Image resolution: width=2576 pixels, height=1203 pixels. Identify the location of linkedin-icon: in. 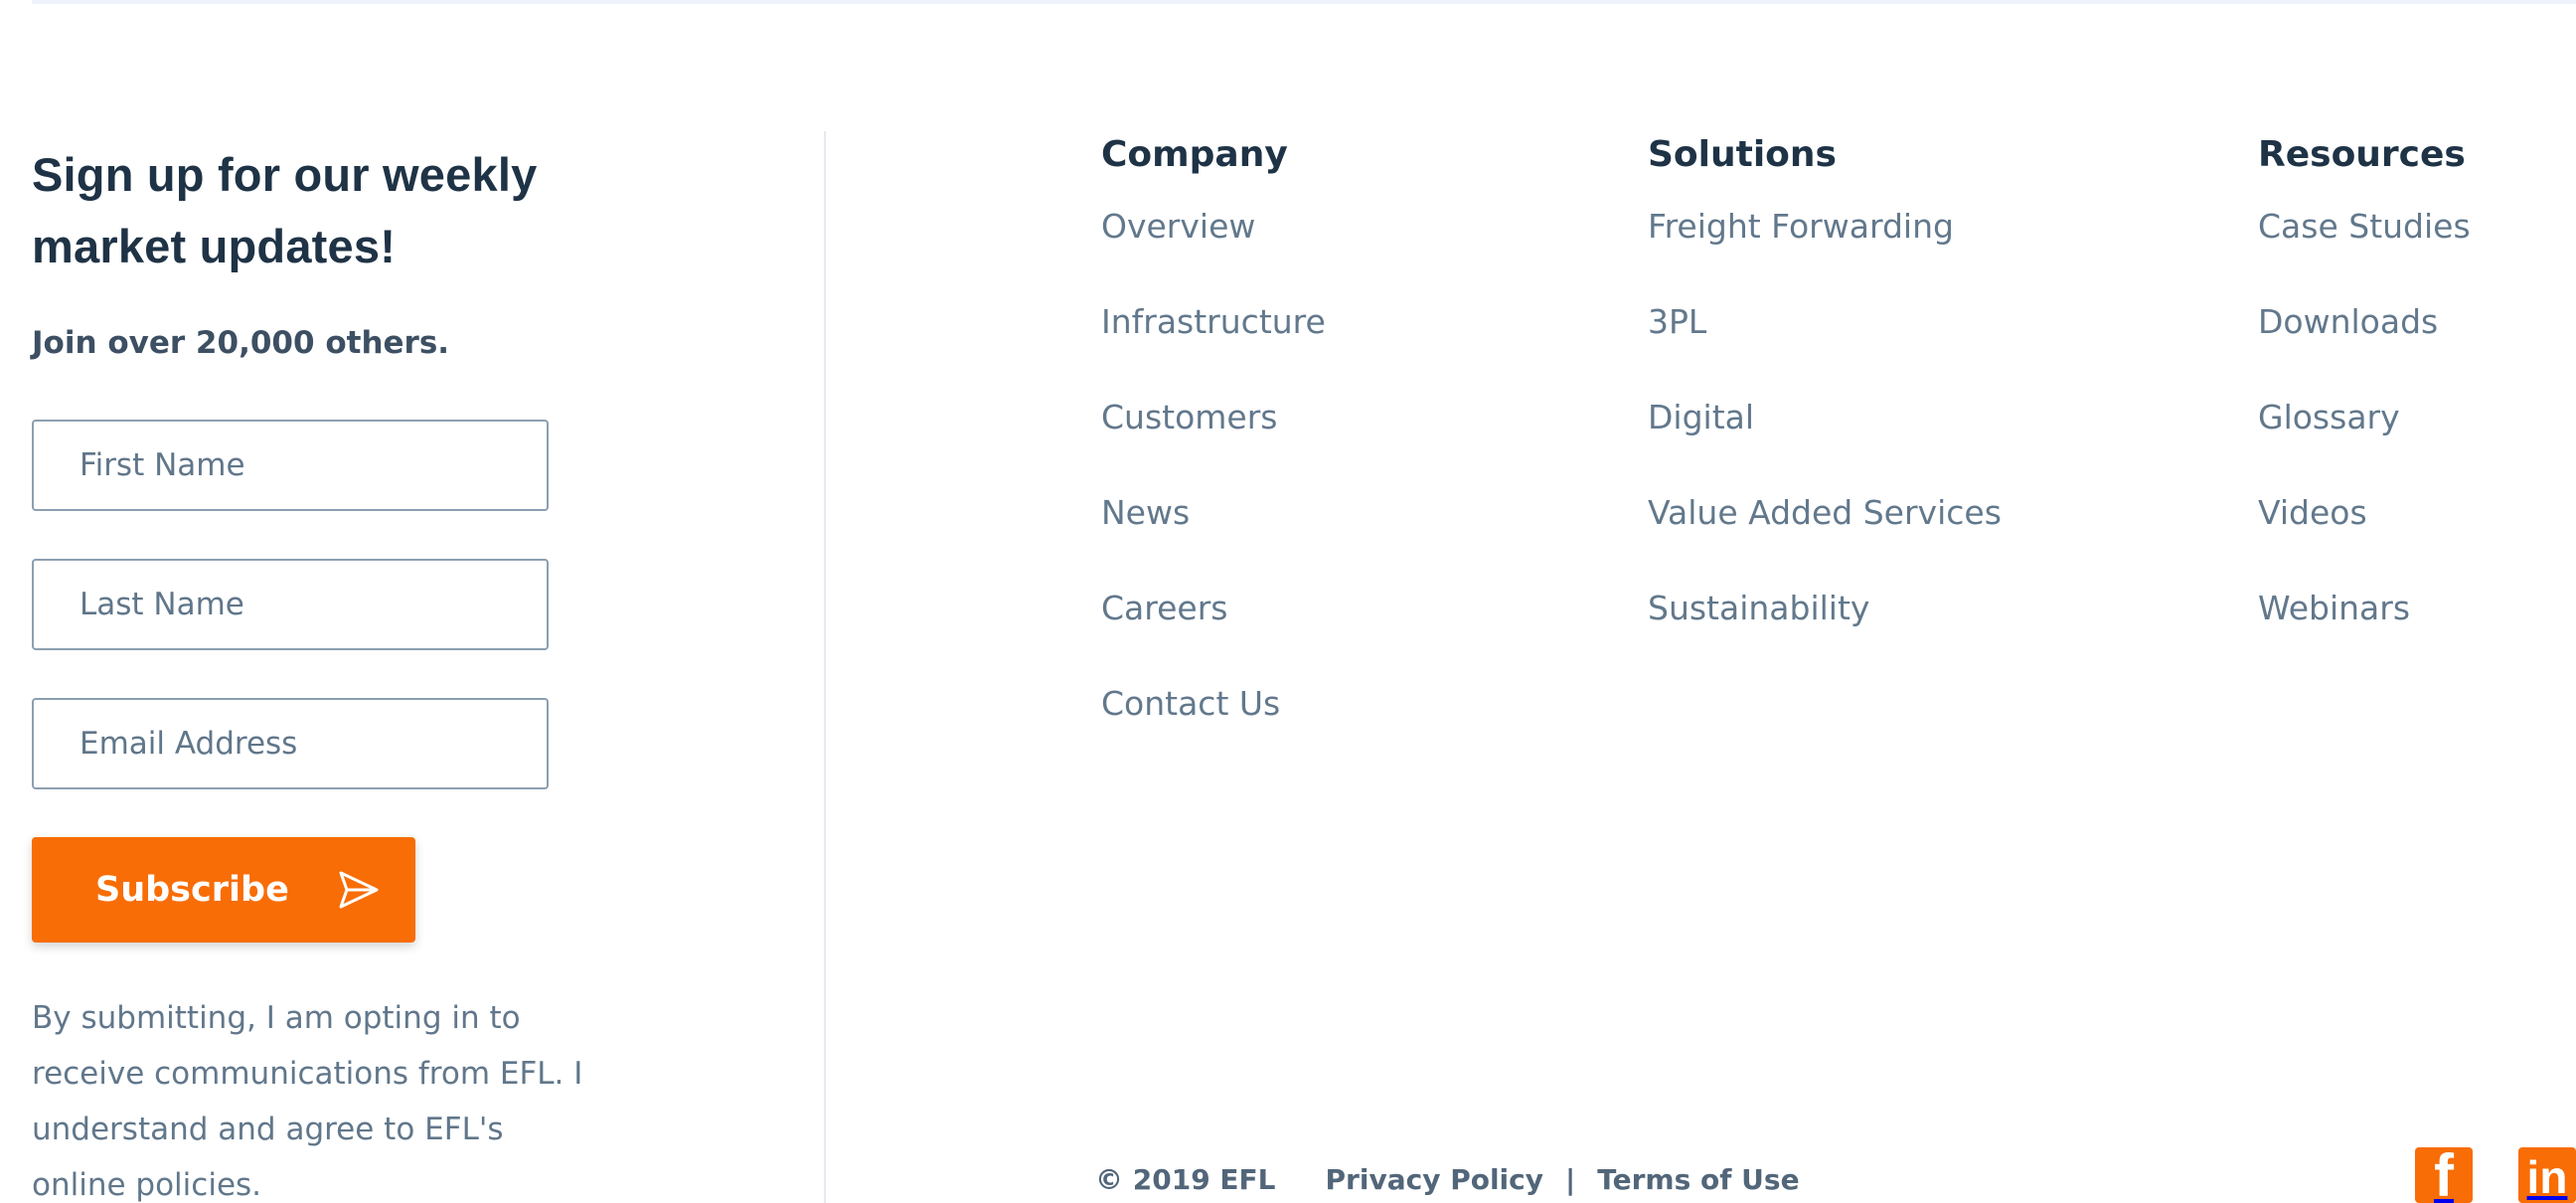
(2547, 1175).